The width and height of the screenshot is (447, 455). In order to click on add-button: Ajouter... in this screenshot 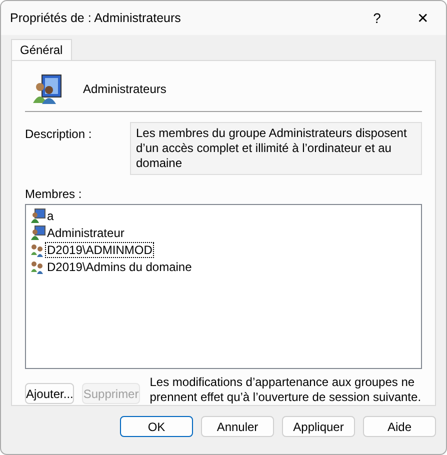, I will do `click(49, 393)`.